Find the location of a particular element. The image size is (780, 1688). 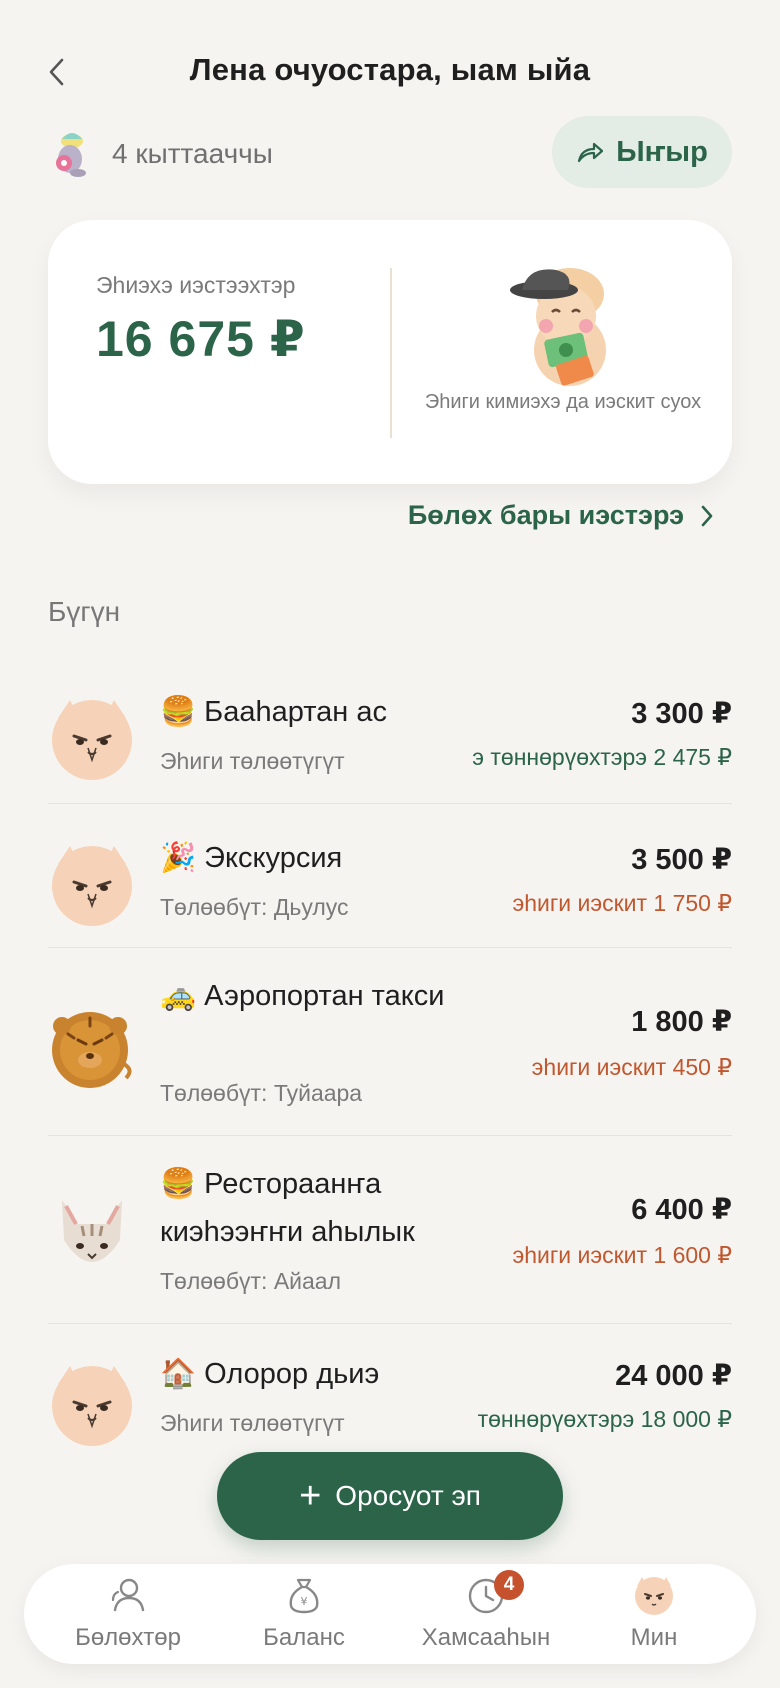

expense-title: Рестораанҥа киэһээҥҥи аһылык is located at coordinates (287, 1208).